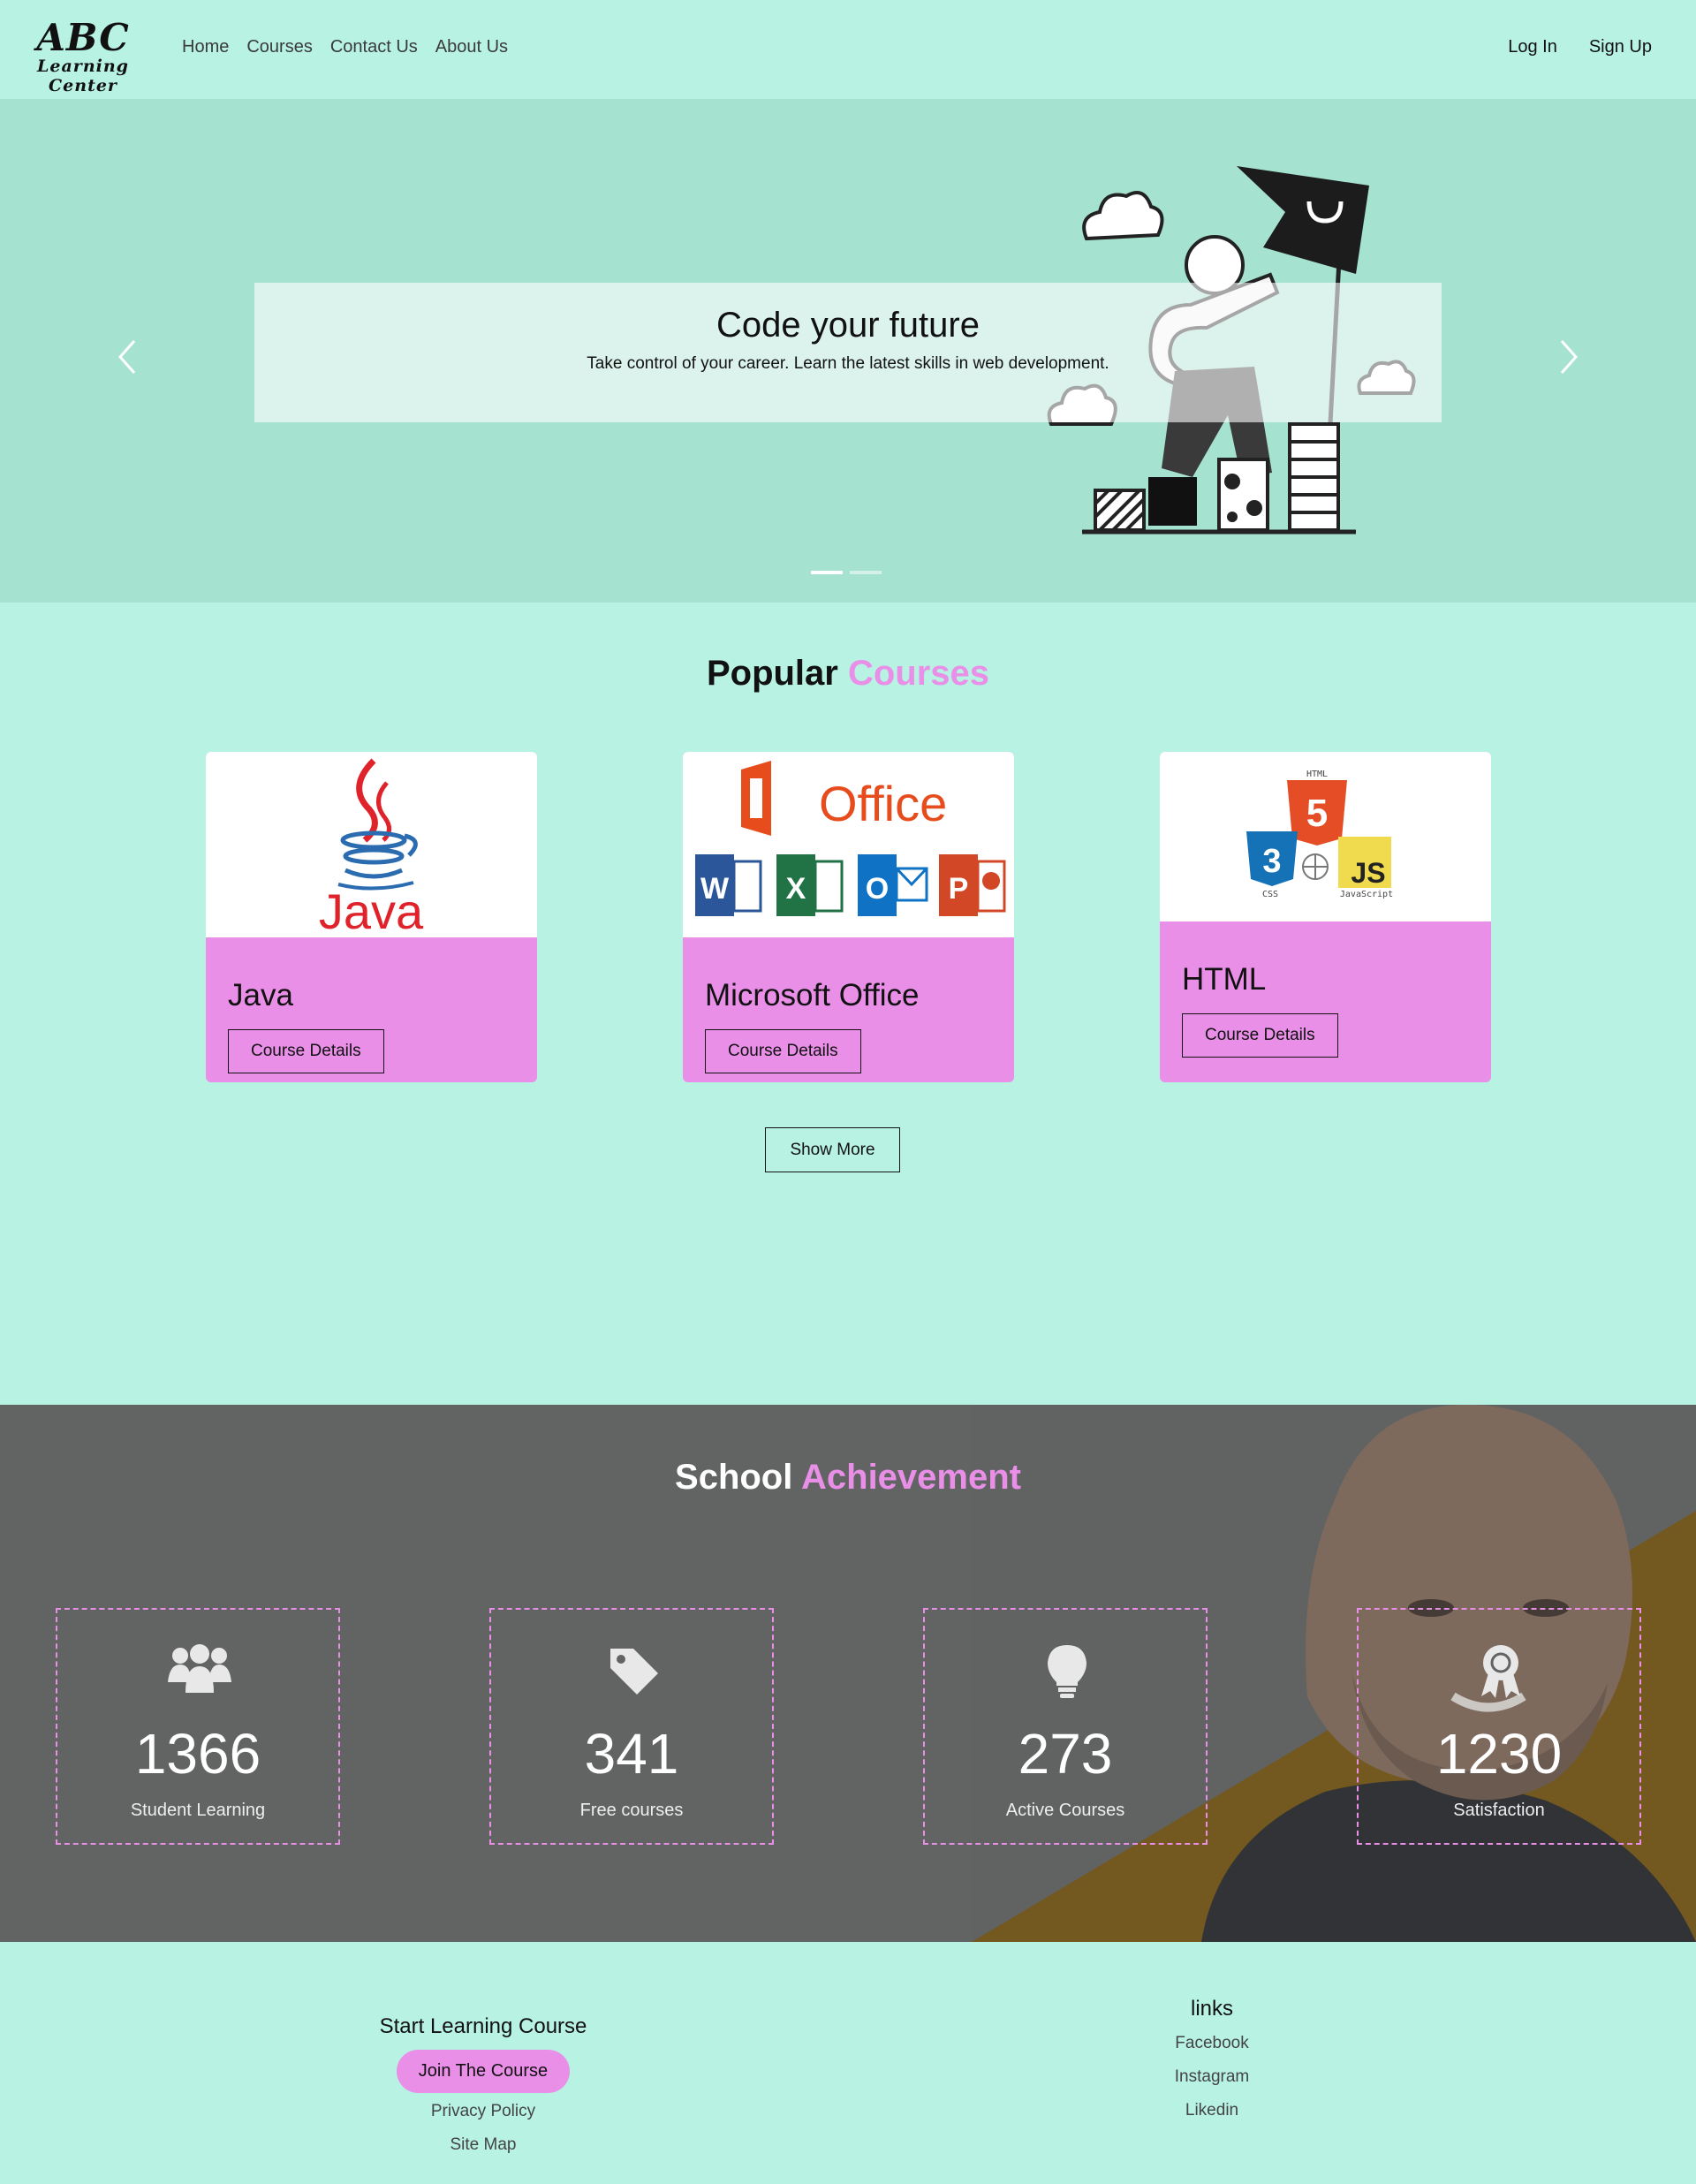  Describe the element at coordinates (260, 995) in the screenshot. I see `course-name: Java` at that location.